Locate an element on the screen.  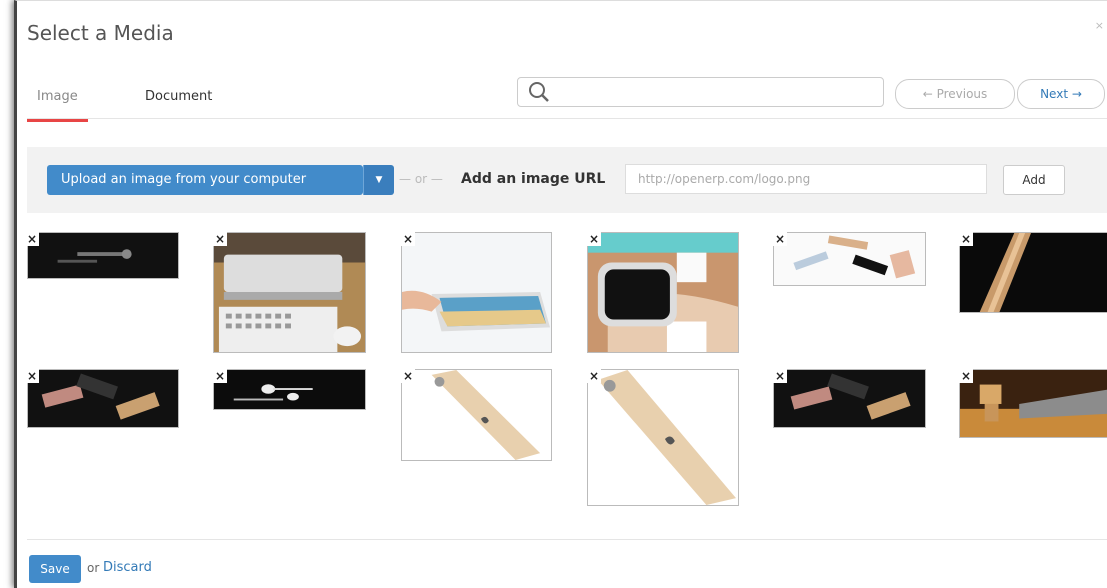
search-icon is located at coordinates (539, 94).